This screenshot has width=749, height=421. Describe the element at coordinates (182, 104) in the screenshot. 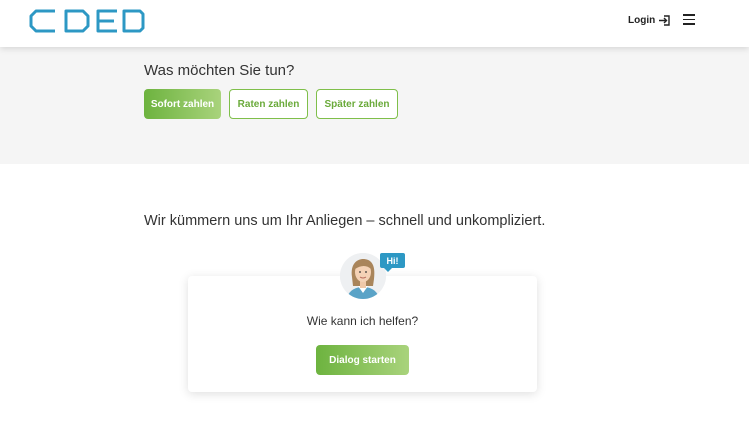

I see `pay-now-button: Sofort zahlen` at that location.